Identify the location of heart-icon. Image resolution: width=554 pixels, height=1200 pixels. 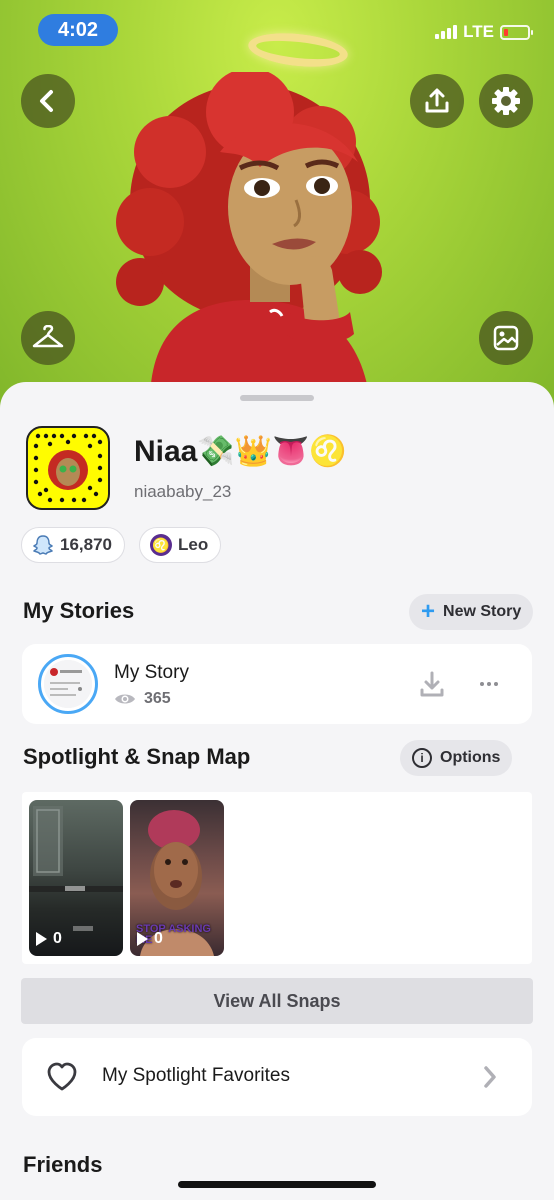
(62, 1076).